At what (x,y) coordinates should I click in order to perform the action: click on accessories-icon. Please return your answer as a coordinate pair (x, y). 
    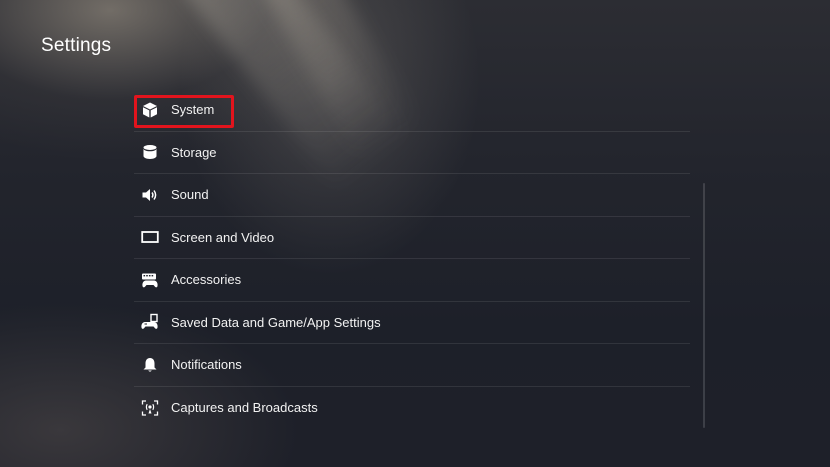
    Looking at the image, I should click on (150, 280).